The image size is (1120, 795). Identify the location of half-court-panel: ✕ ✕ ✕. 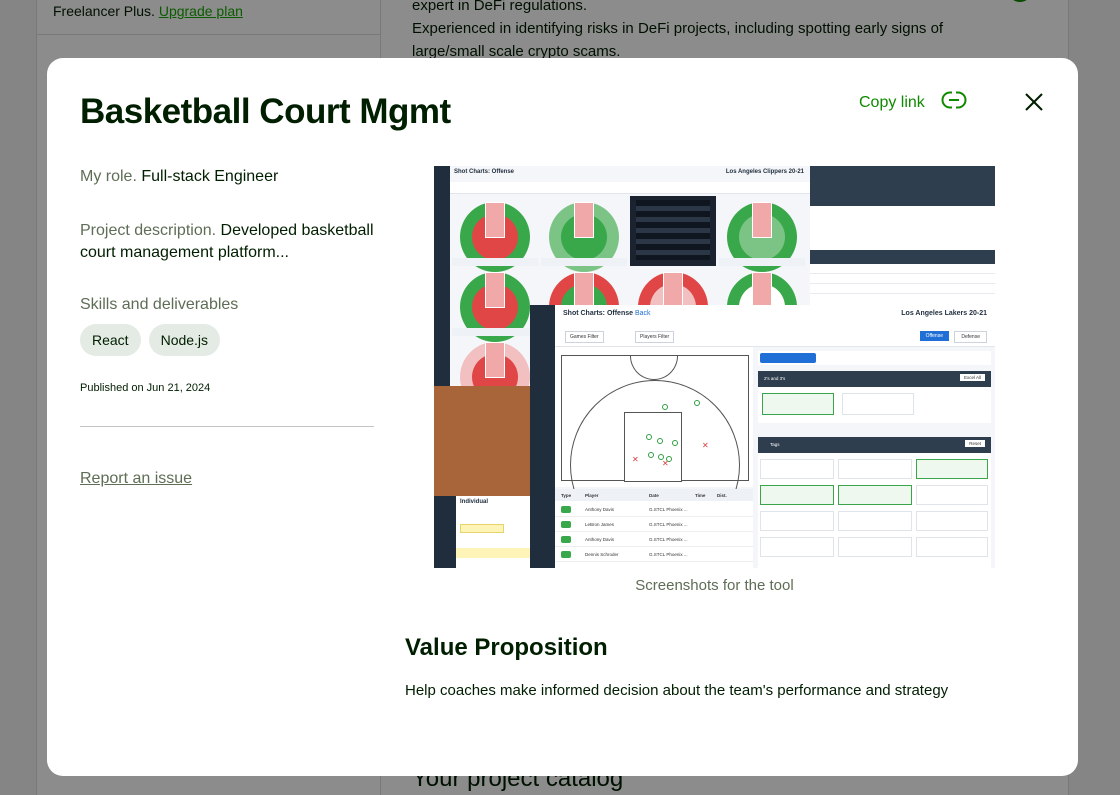
(654, 448).